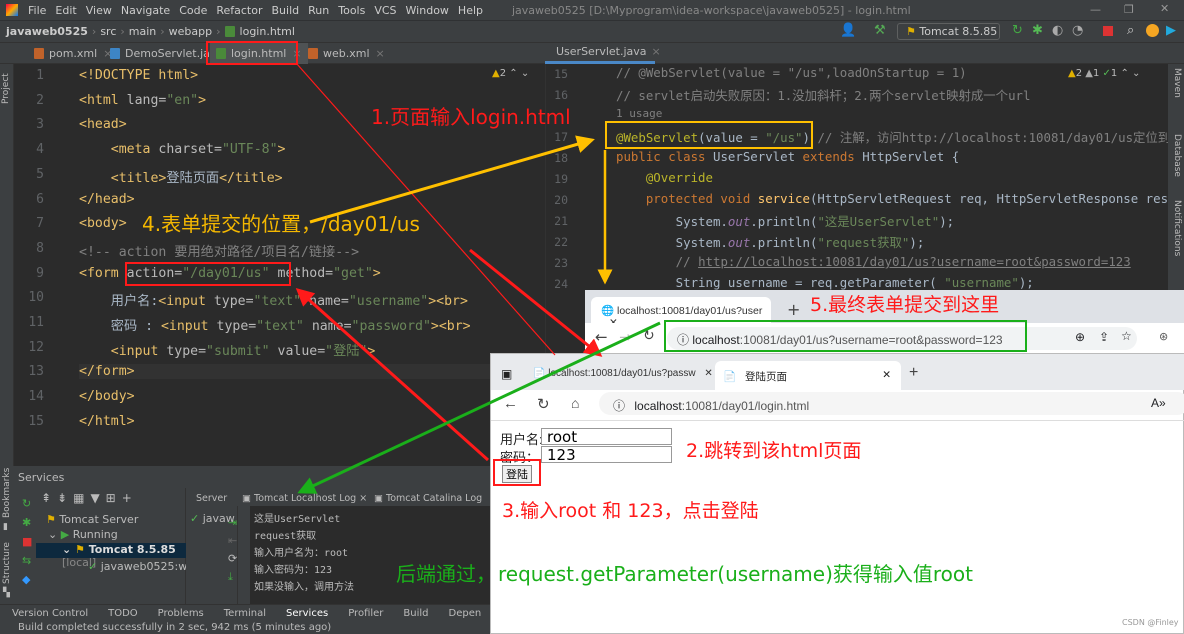  I want to click on highlight-form-action, so click(208, 274).